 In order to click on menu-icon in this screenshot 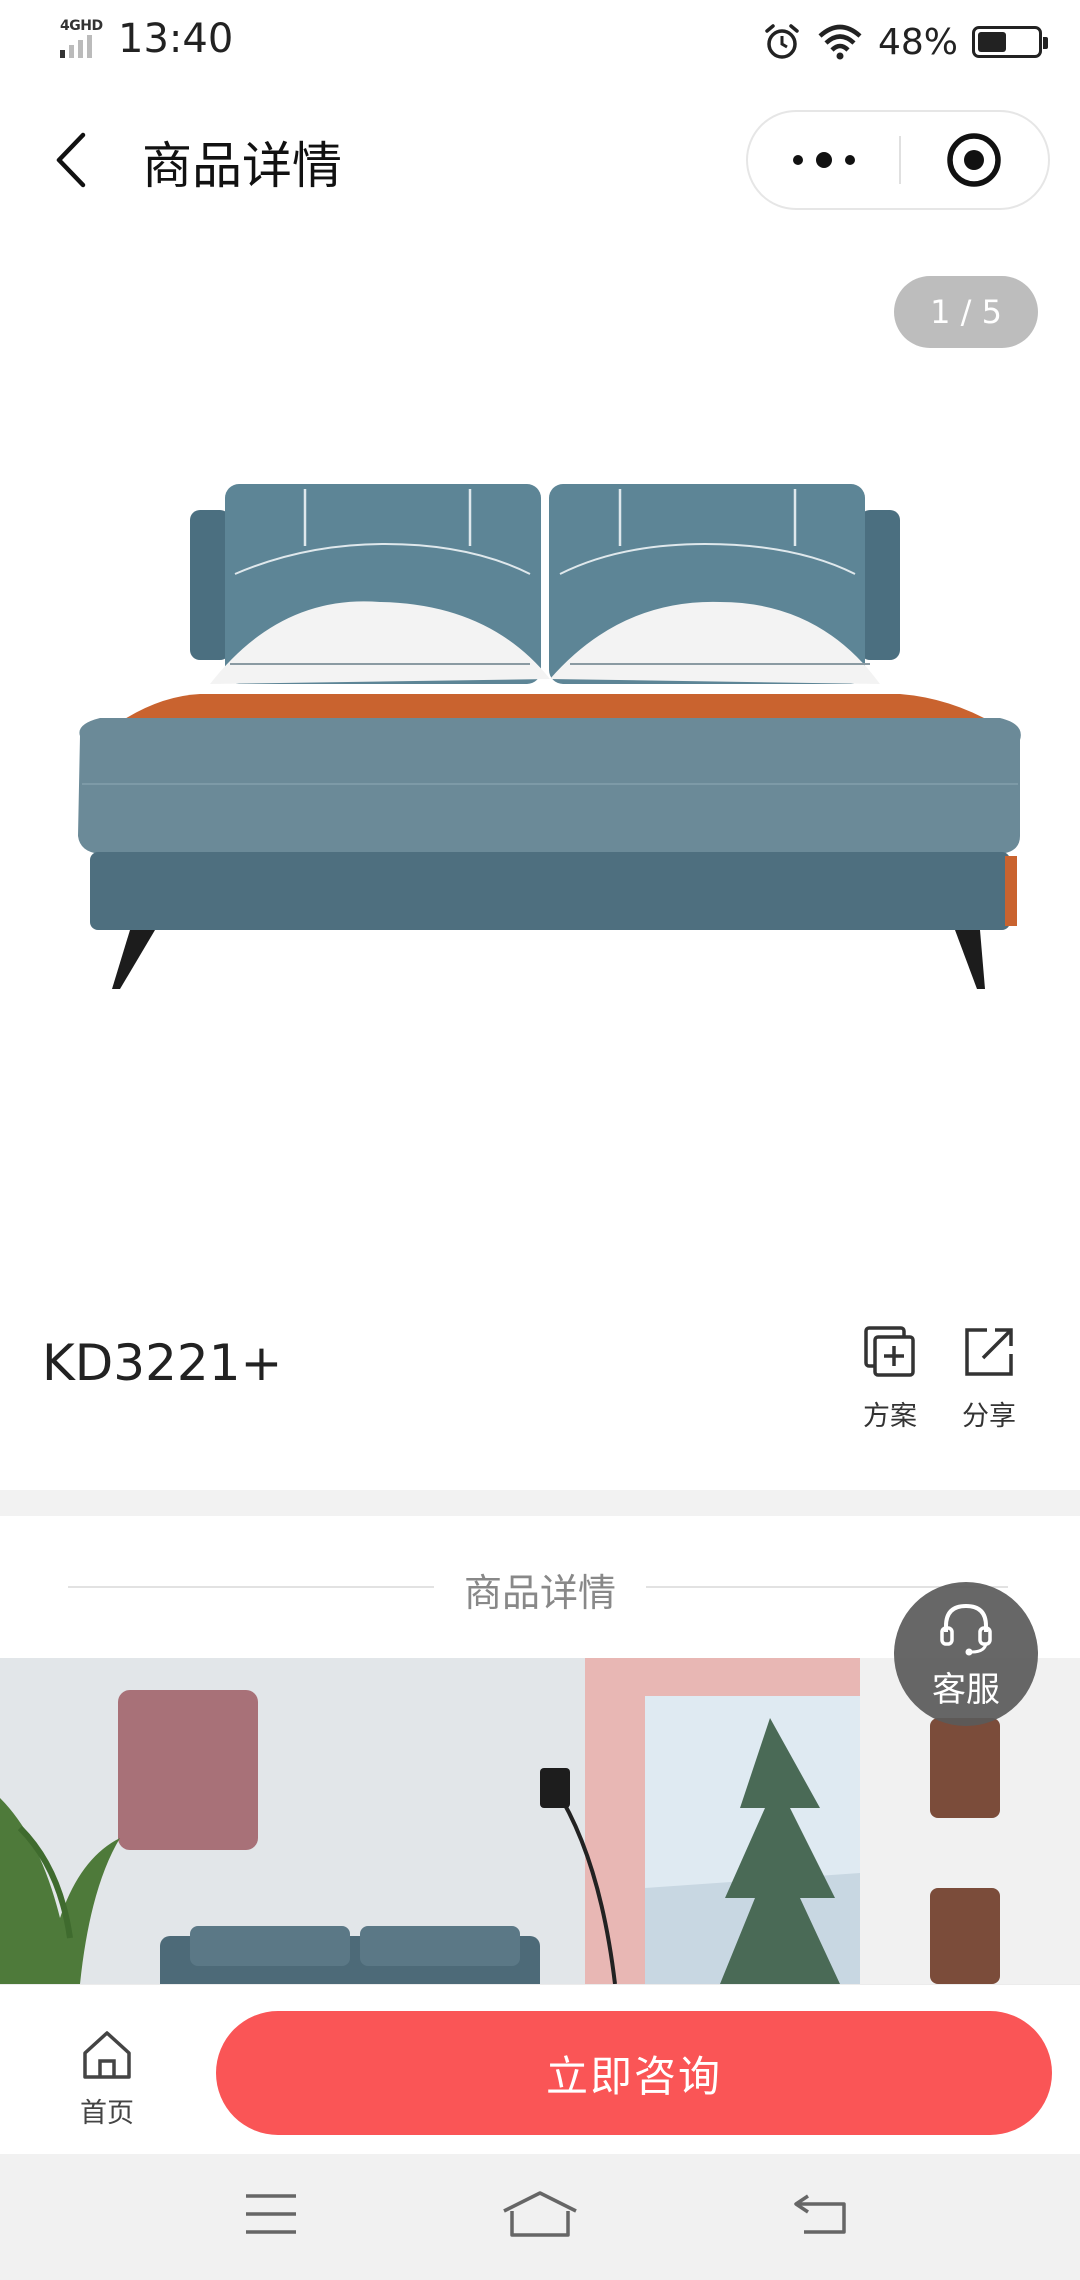, I will do `click(271, 2214)`.